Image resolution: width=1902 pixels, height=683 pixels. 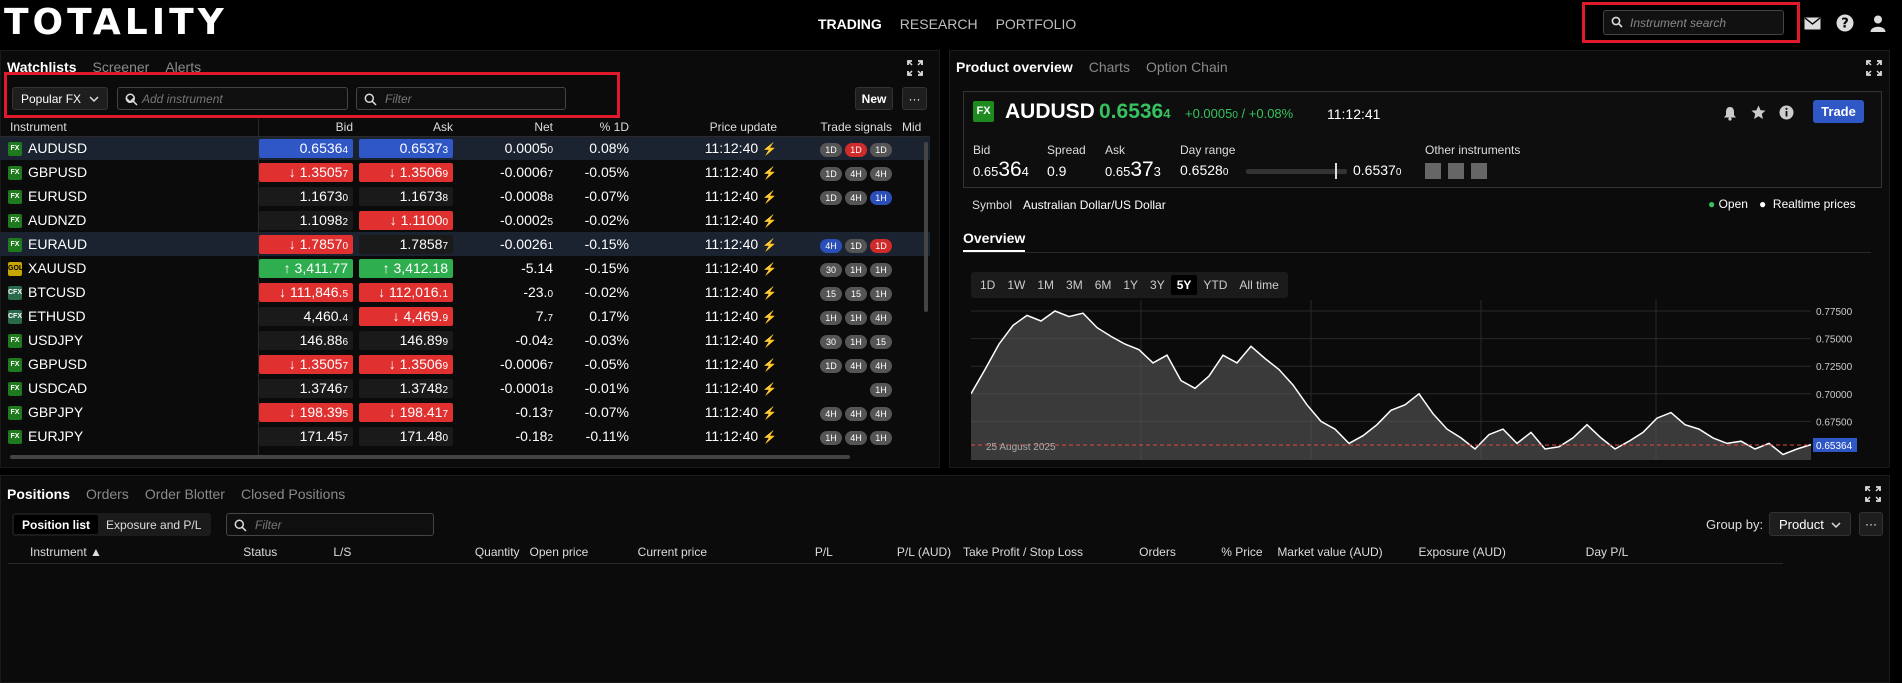 I want to click on col-mid: Mid, so click(x=914, y=128).